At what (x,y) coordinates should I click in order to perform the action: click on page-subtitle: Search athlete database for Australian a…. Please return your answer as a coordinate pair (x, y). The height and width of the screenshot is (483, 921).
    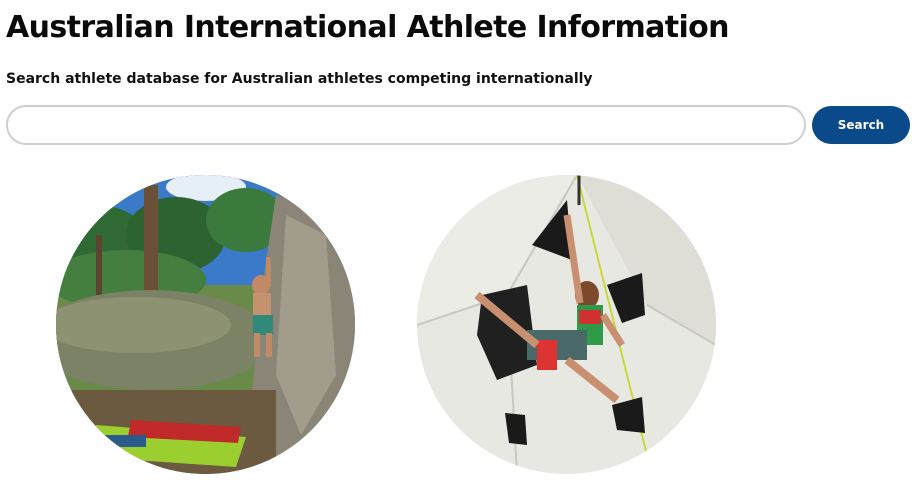
    Looking at the image, I should click on (299, 79).